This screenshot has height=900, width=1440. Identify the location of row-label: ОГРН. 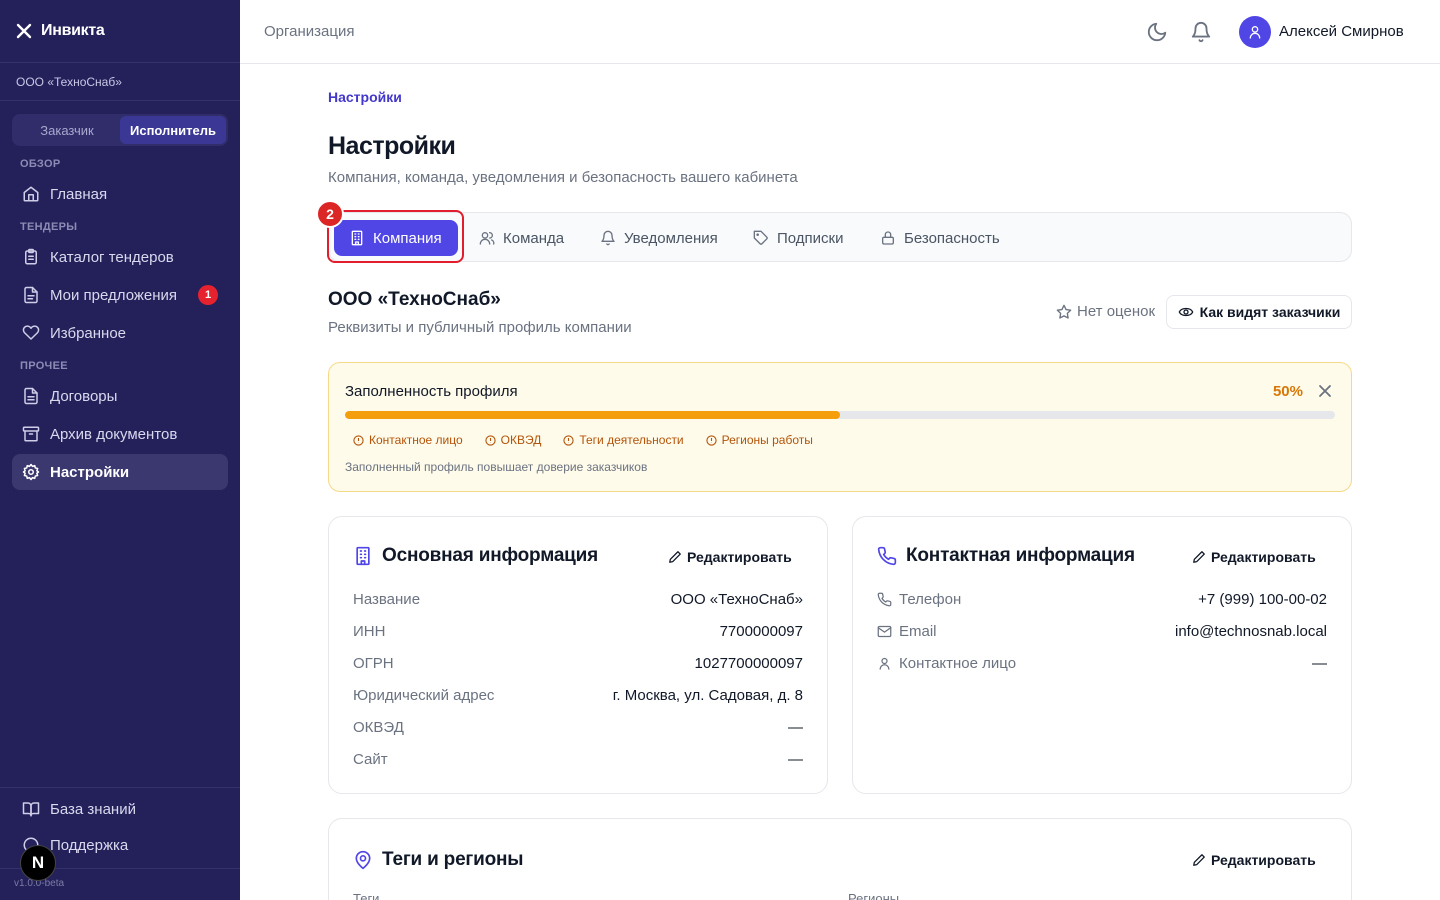
(373, 663).